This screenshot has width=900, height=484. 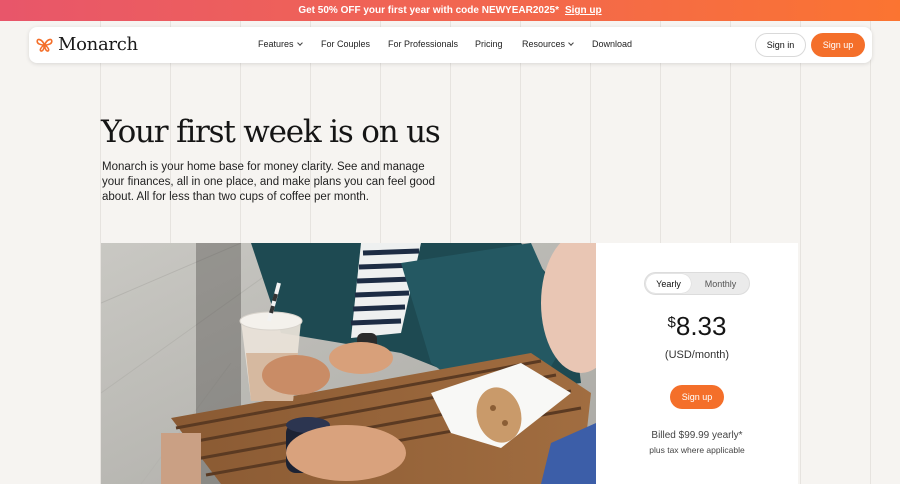 I want to click on billing-option-monthly: Monthly, so click(x=720, y=283).